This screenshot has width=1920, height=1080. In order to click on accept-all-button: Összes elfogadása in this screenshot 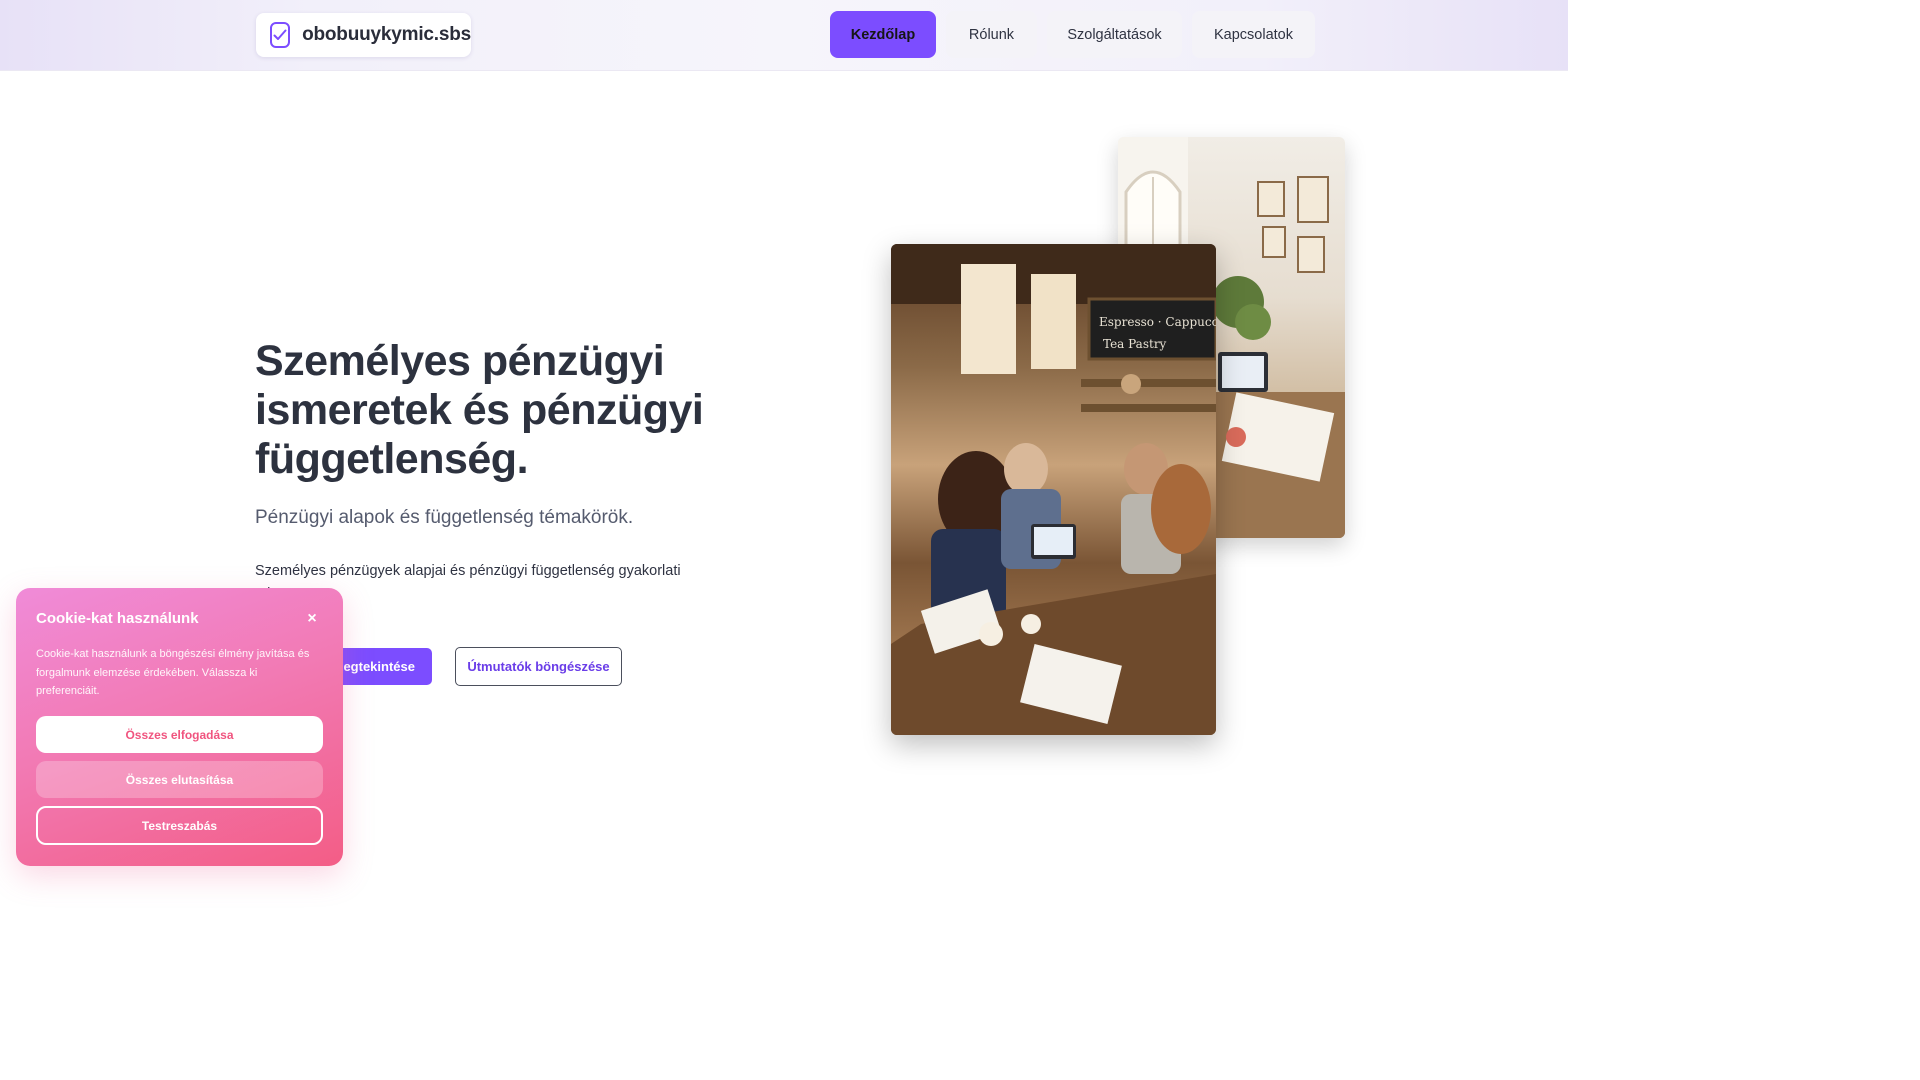, I will do `click(179, 734)`.